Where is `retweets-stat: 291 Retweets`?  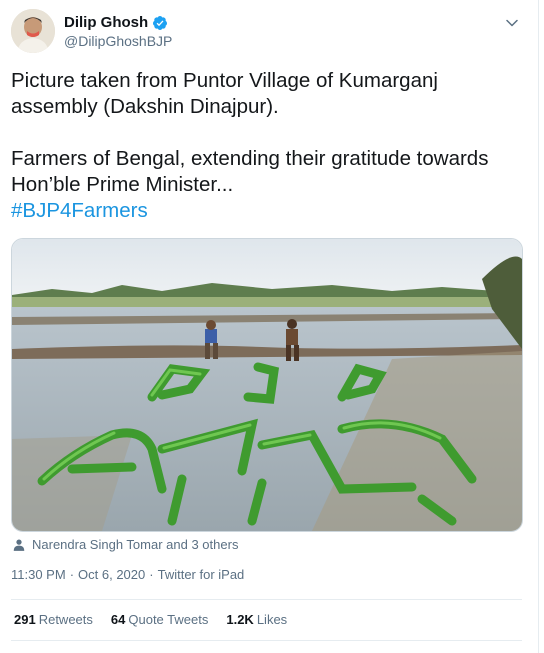 retweets-stat: 291 Retweets is located at coordinates (53, 619).